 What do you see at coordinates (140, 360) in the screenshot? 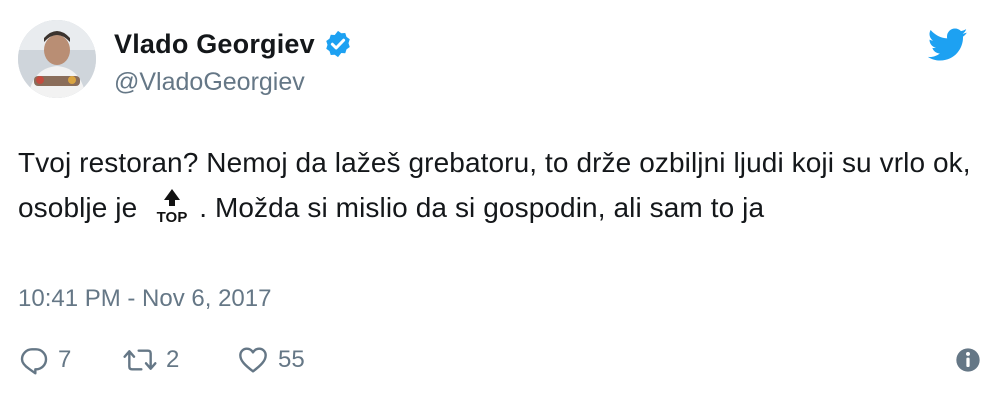
I see `retweet-icon` at bounding box center [140, 360].